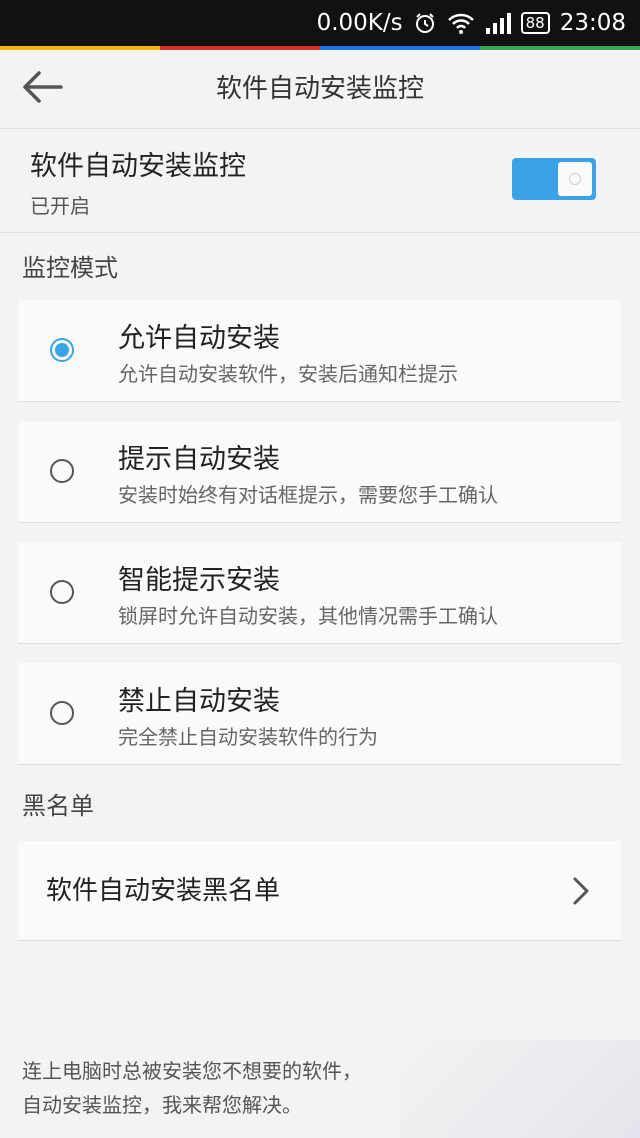 The image size is (640, 1138). I want to click on mode-option-desc: 完全禁止自动安装软件的行为, so click(248, 737).